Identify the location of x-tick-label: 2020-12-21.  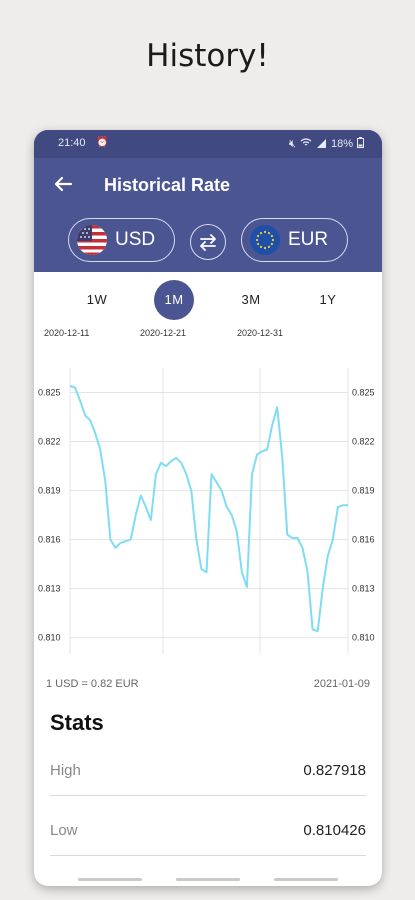
(163, 333).